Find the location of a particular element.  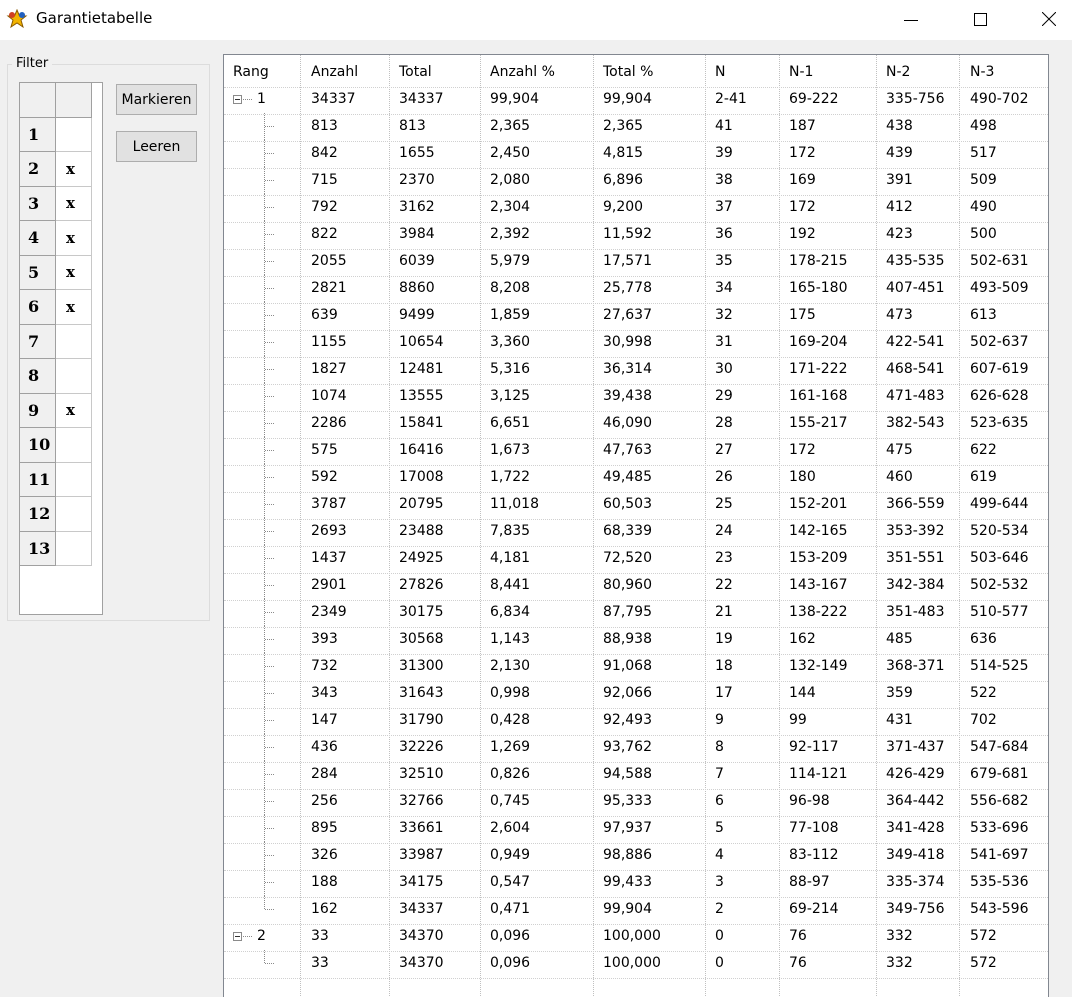

table-row: 343 31643 0,998 92,066 17 144 359 522 is located at coordinates (636, 693).